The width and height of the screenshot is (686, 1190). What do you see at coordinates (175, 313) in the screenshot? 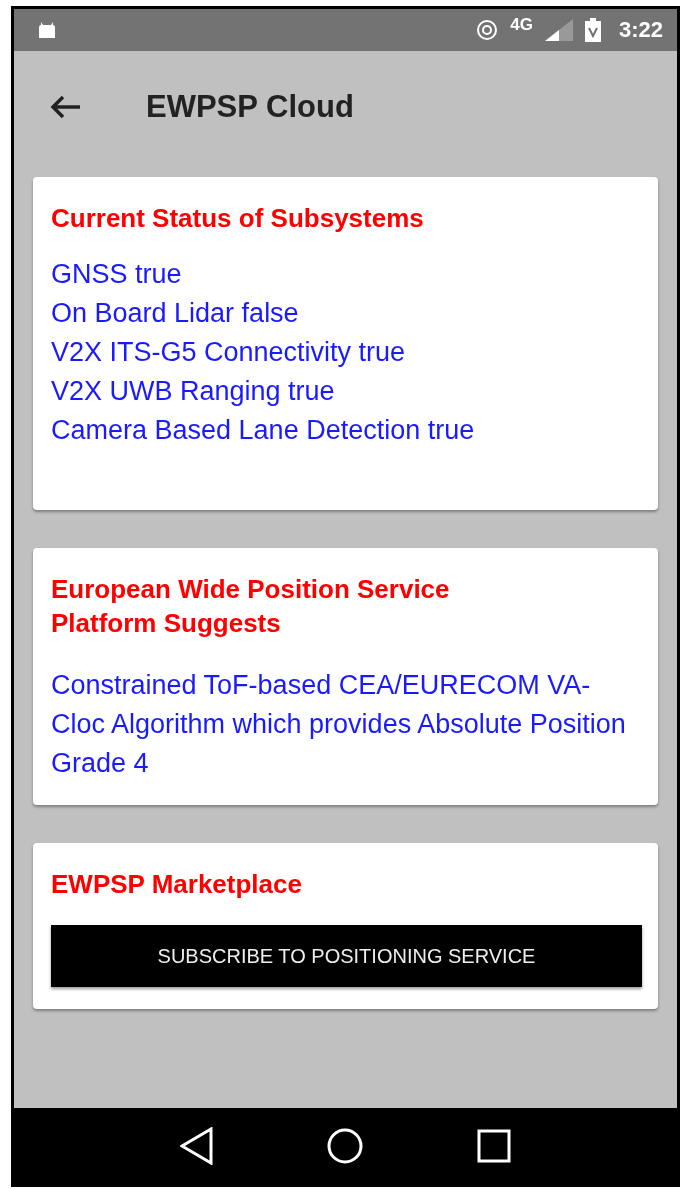
I see `status-text: On Board Lidar false` at bounding box center [175, 313].